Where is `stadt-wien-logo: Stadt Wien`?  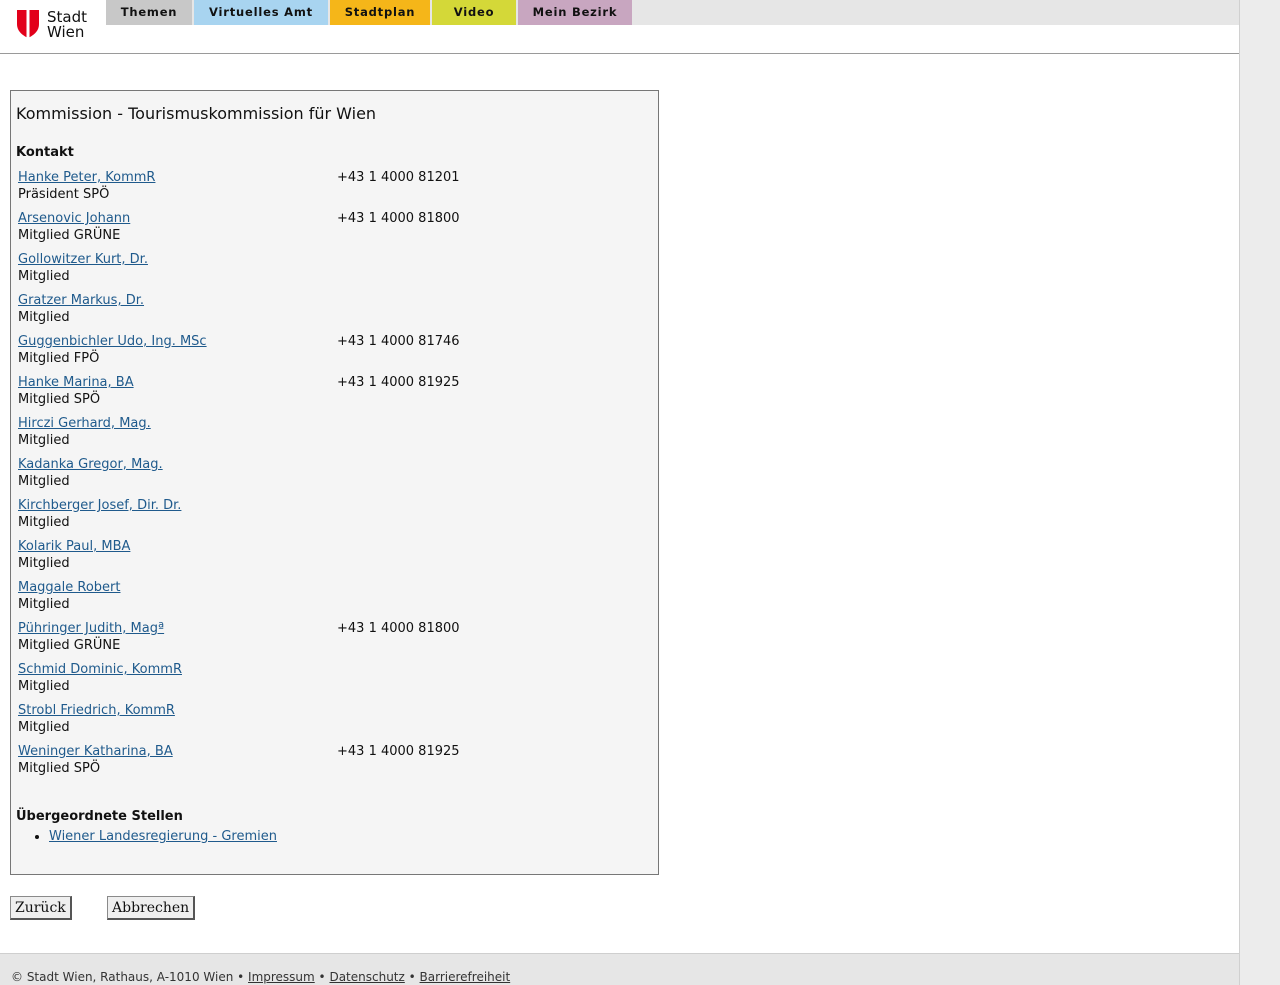
stadt-wien-logo: Stadt Wien is located at coordinates (52, 25).